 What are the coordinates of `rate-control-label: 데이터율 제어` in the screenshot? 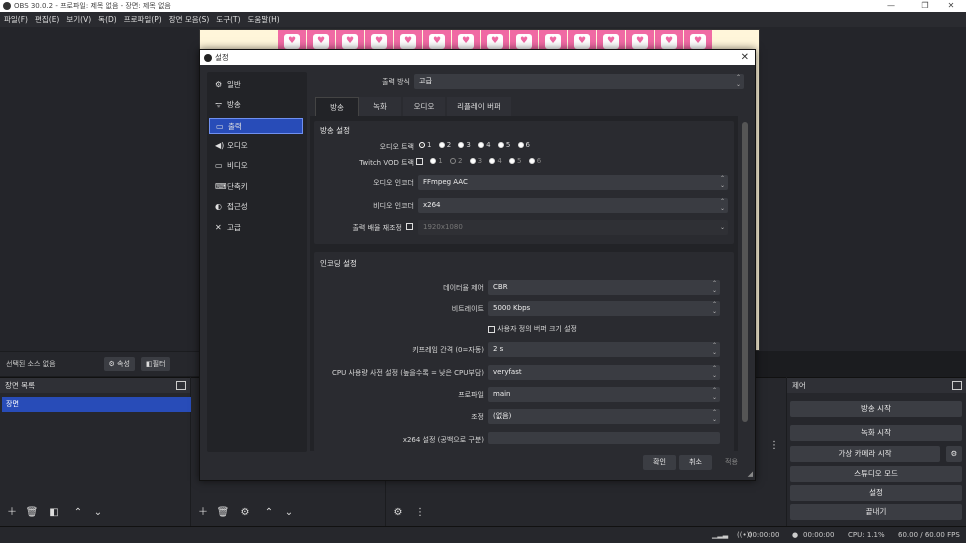 It's located at (463, 288).